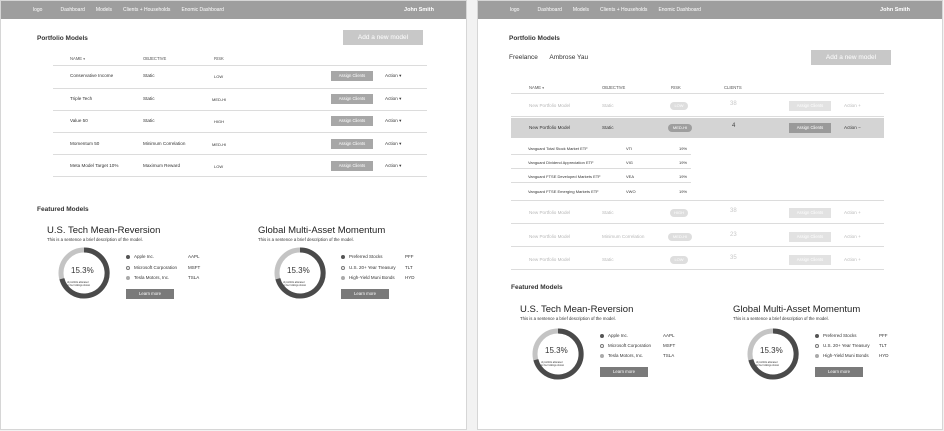 This screenshot has height=431, width=944. Describe the element at coordinates (733, 258) in the screenshot. I see `client-count: 35` at that location.